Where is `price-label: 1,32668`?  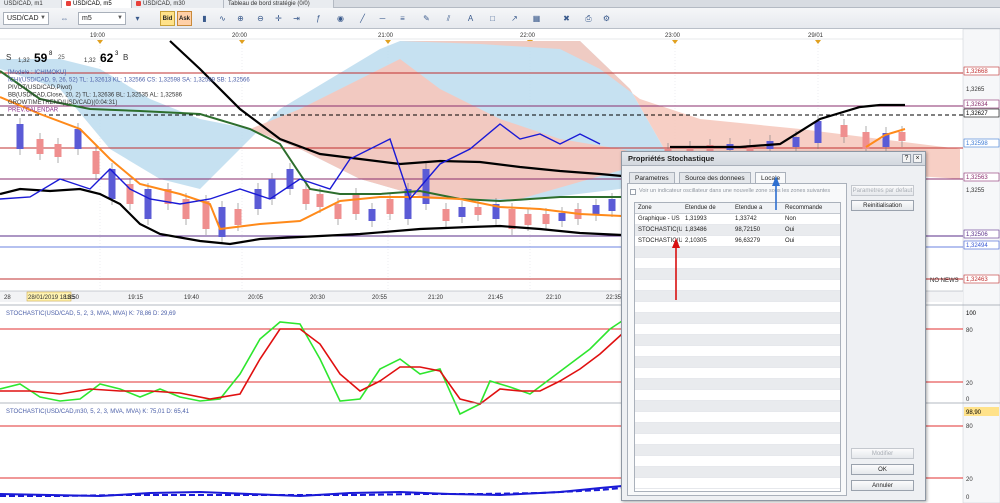 price-label: 1,32668 is located at coordinates (977, 72).